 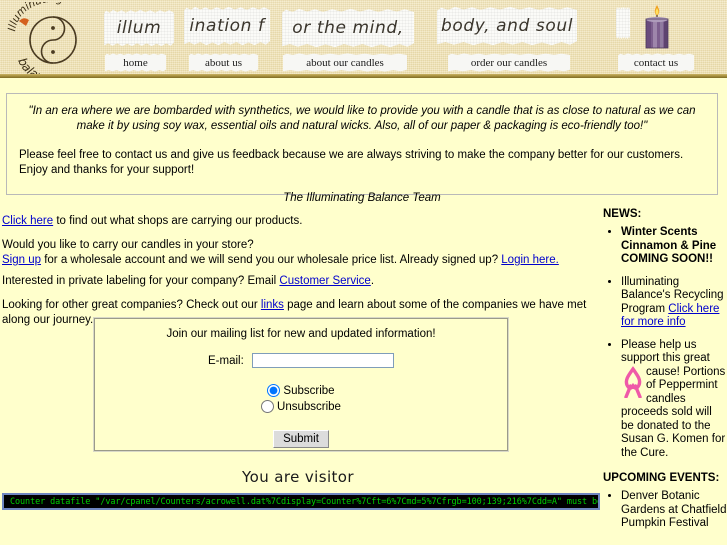 I want to click on submit-row: Submit, so click(x=301, y=439).